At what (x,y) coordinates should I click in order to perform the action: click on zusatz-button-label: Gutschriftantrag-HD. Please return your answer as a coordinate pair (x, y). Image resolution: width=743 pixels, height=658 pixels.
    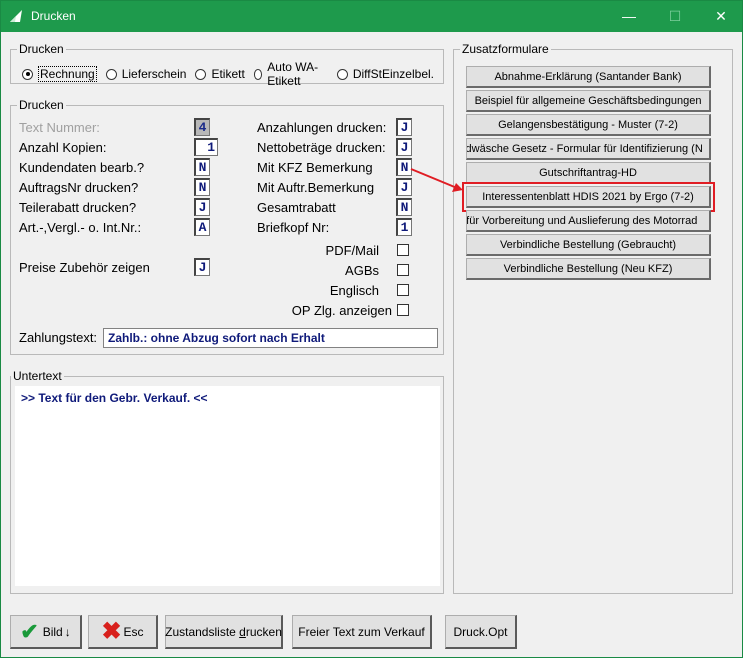
    Looking at the image, I should click on (588, 172).